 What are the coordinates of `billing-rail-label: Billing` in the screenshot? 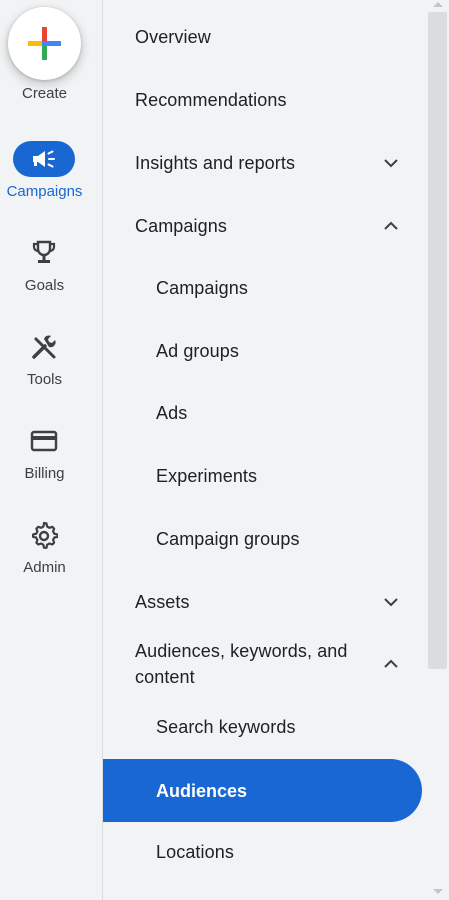 It's located at (44, 473).